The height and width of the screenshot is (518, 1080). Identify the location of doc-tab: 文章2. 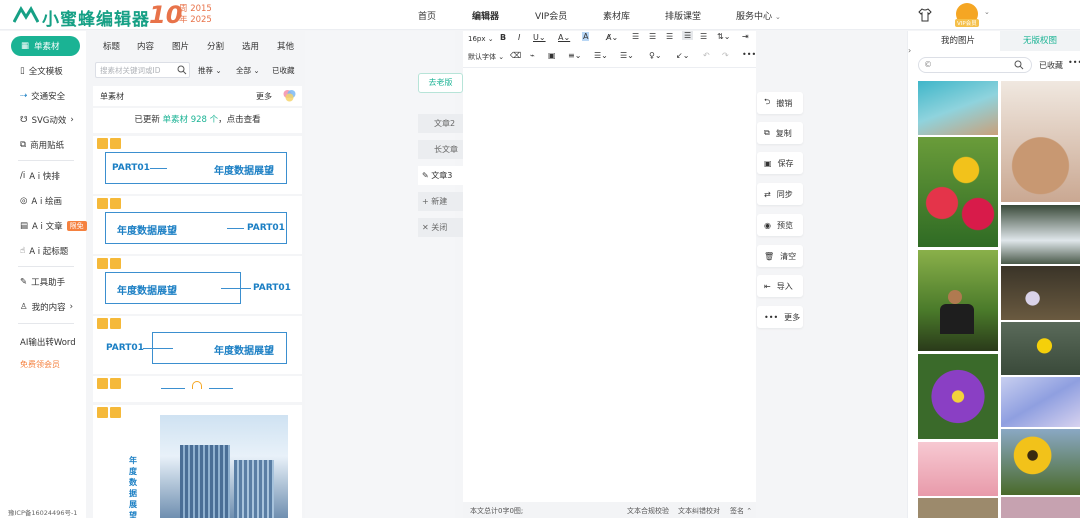
(440, 123).